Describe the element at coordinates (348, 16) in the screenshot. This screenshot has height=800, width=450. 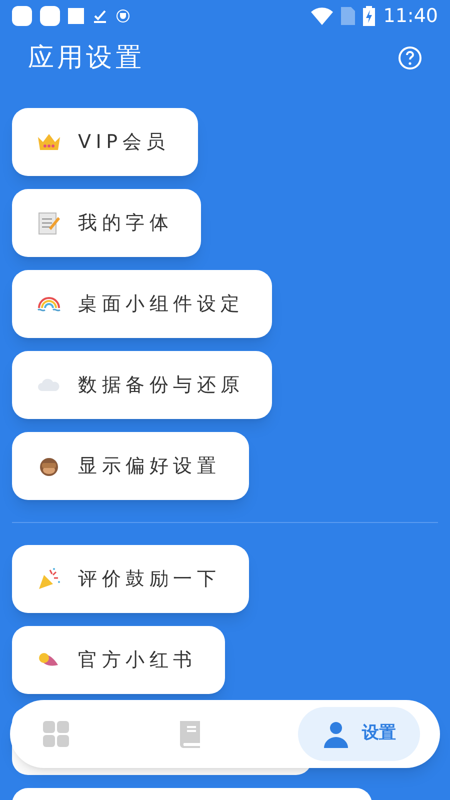
I see `no-sim-icon` at that location.